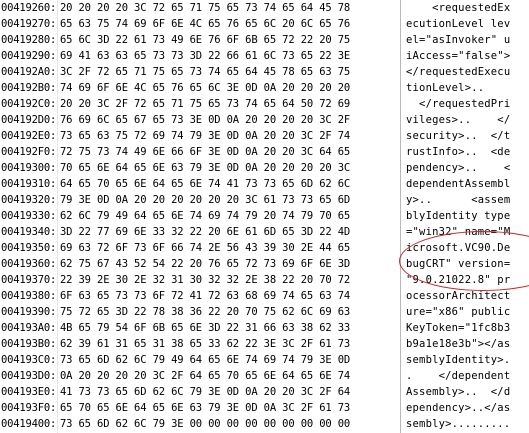  What do you see at coordinates (29, 184) in the screenshot?
I see `row-address: 00419310:` at bounding box center [29, 184].